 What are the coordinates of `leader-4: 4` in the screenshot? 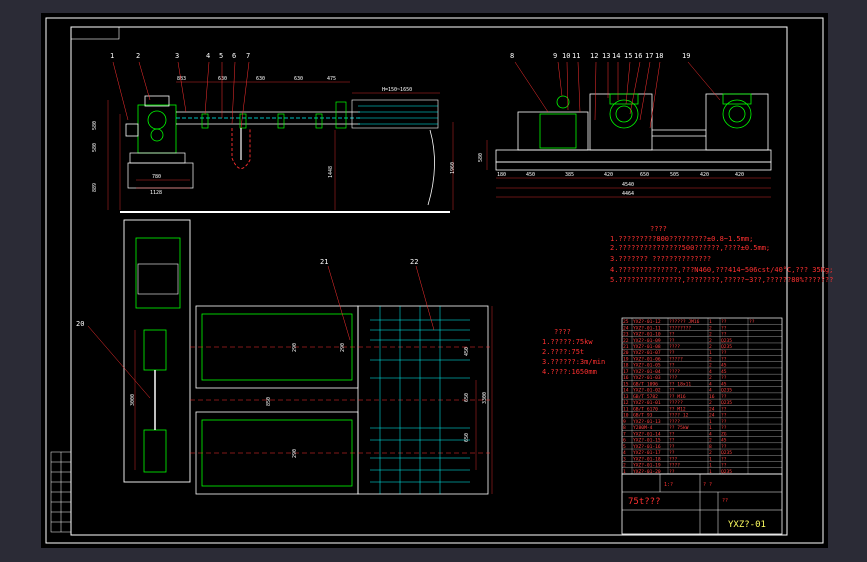 It's located at (208, 56).